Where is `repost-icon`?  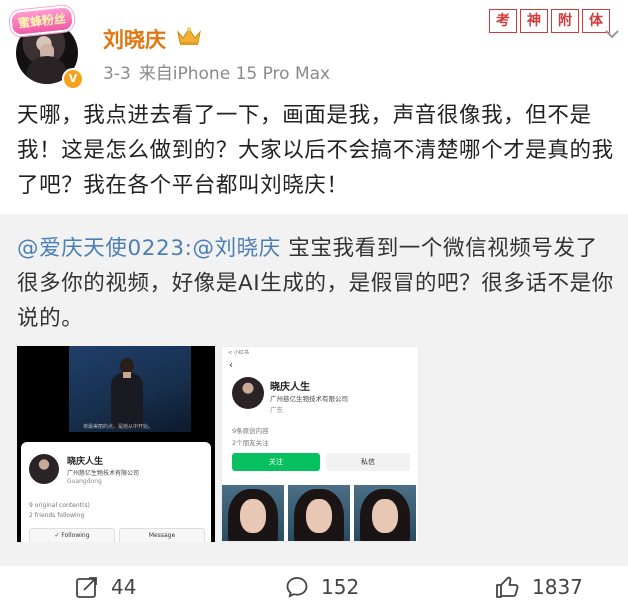 repost-icon is located at coordinates (86, 587).